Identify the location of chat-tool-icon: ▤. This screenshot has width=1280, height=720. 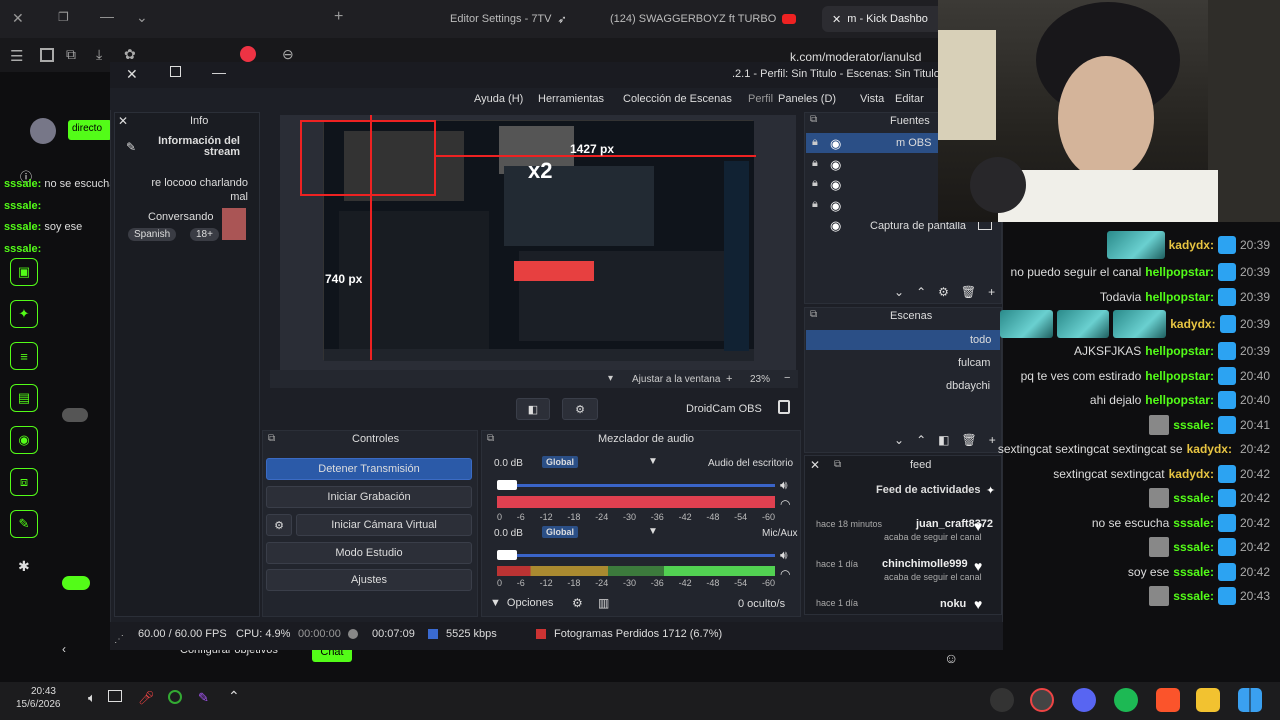
(24, 398).